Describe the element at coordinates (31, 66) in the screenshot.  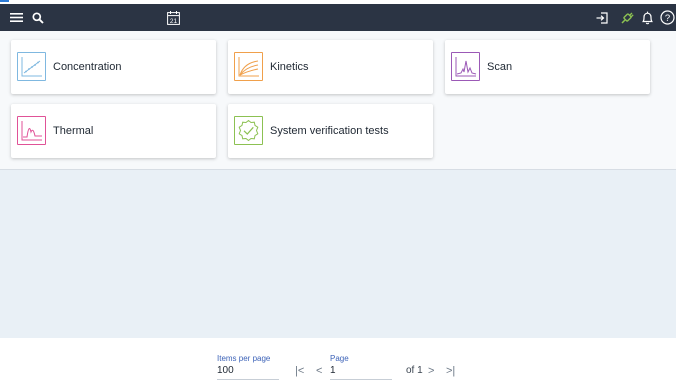
I see `concentration-chart-icon` at that location.